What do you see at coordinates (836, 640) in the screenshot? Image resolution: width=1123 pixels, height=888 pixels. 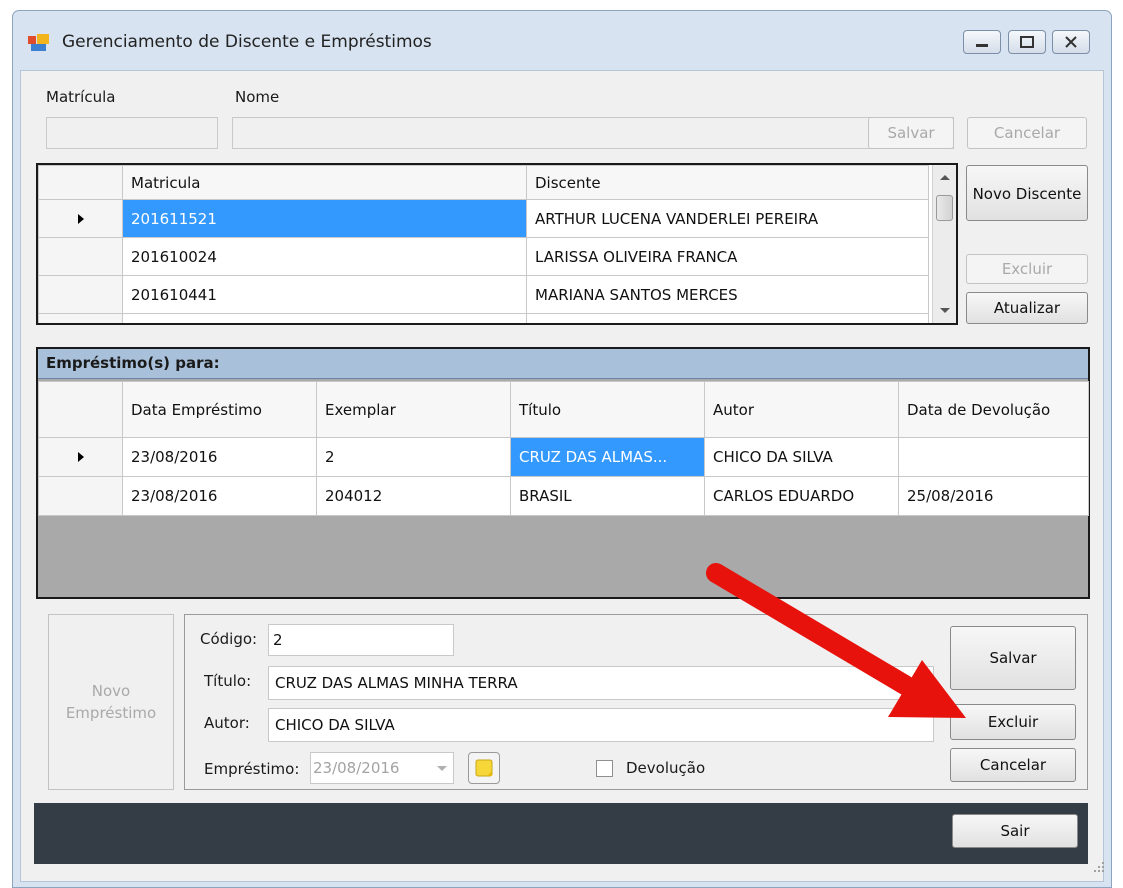 I see `annotation-arrow-icon` at bounding box center [836, 640].